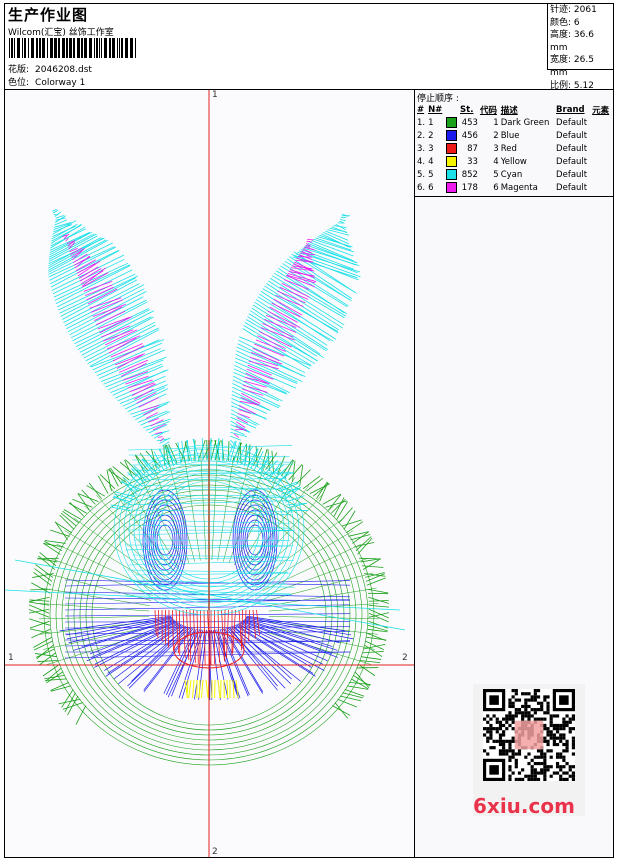  I want to click on design-width: 宽度: 26.5 mm, so click(572, 66).